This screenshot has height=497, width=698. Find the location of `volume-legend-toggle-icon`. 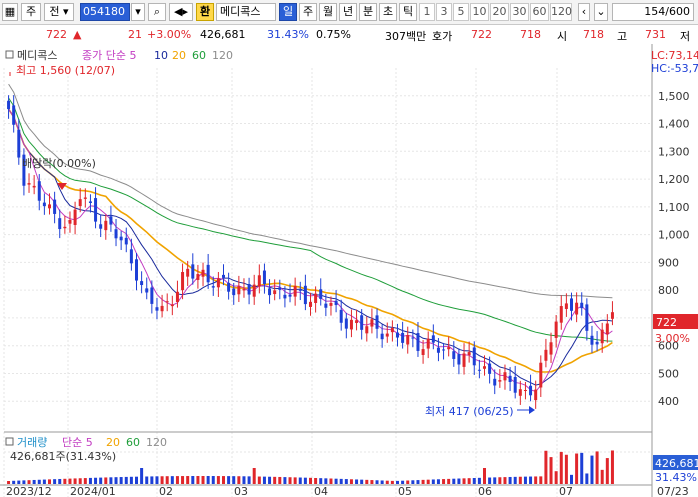

volume-legend-toggle-icon is located at coordinates (9, 441).